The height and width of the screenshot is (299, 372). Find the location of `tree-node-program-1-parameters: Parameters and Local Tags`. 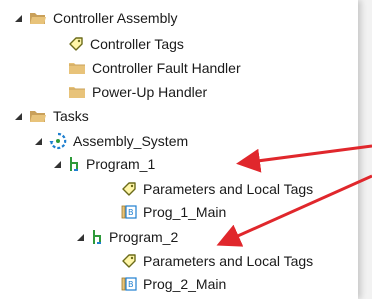

tree-node-program-1-parameters: Parameters and Local Tags is located at coordinates (217, 189).